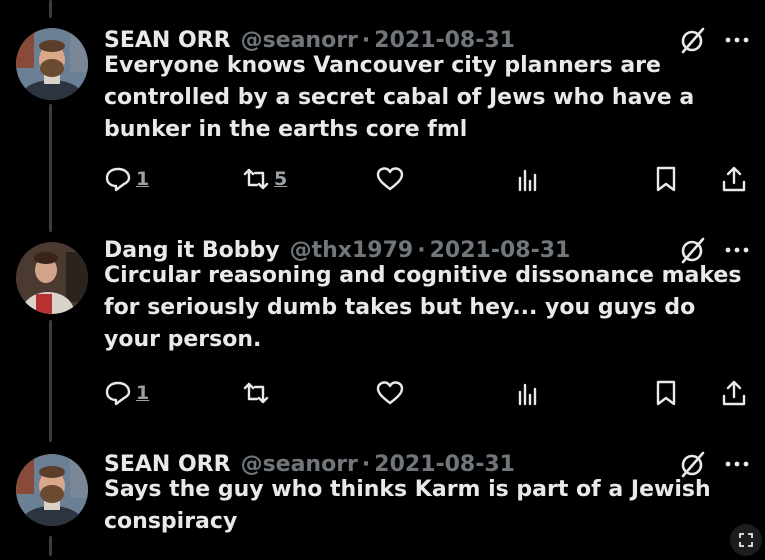 The height and width of the screenshot is (560, 765). I want to click on person-photo-avatar-icon, so click(52, 278).